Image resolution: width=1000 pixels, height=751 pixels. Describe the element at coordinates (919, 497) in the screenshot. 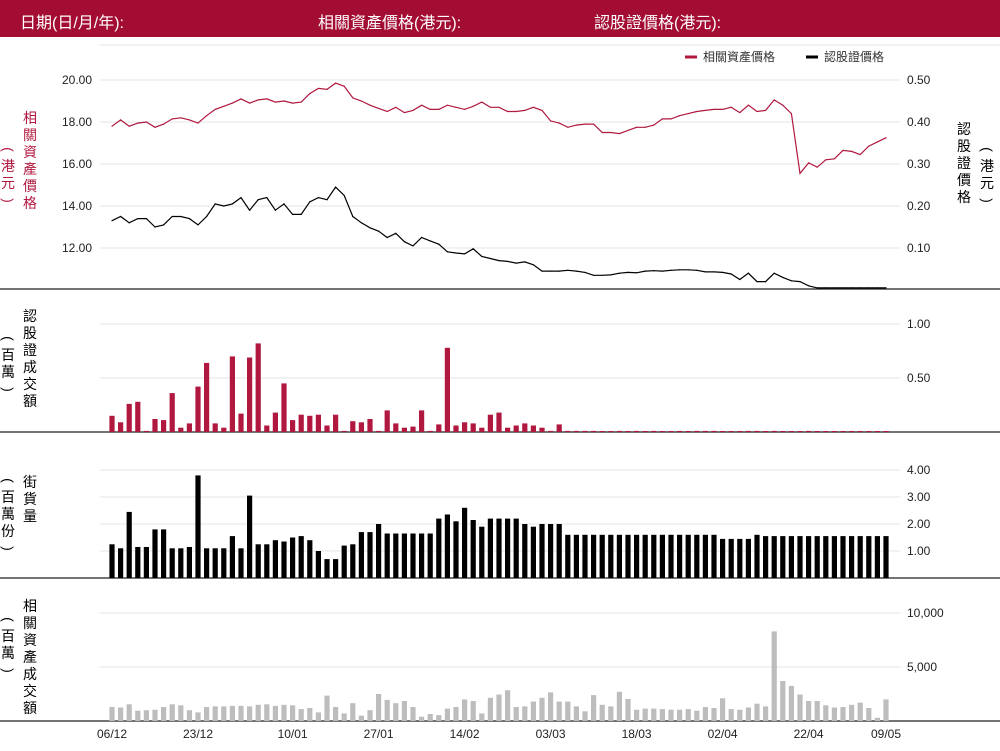

I see `y-tick: 3.00` at that location.